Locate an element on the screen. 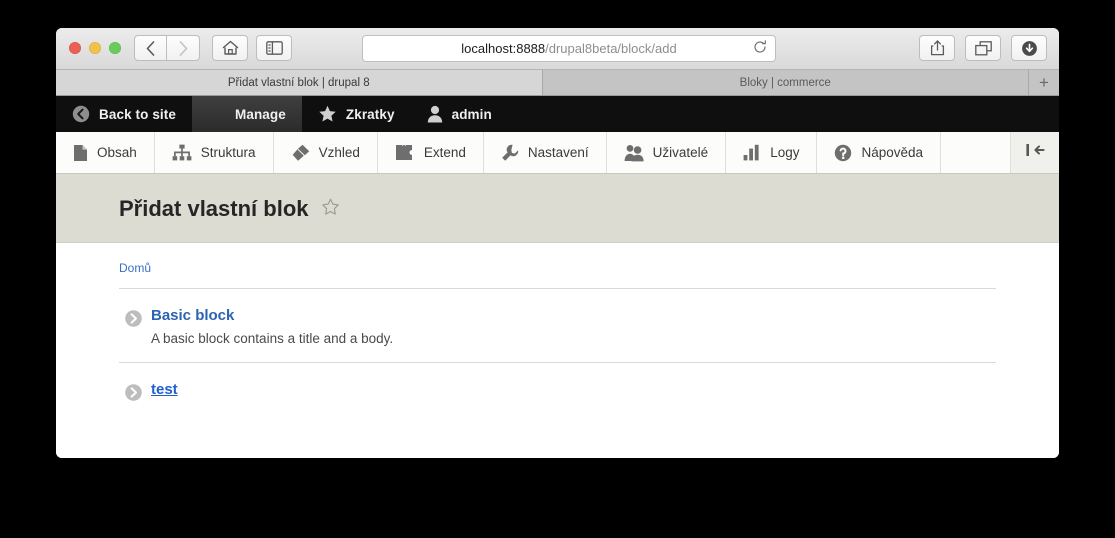 This screenshot has height=538, width=1115. menu-item-vzhled: Vzhled is located at coordinates (326, 152).